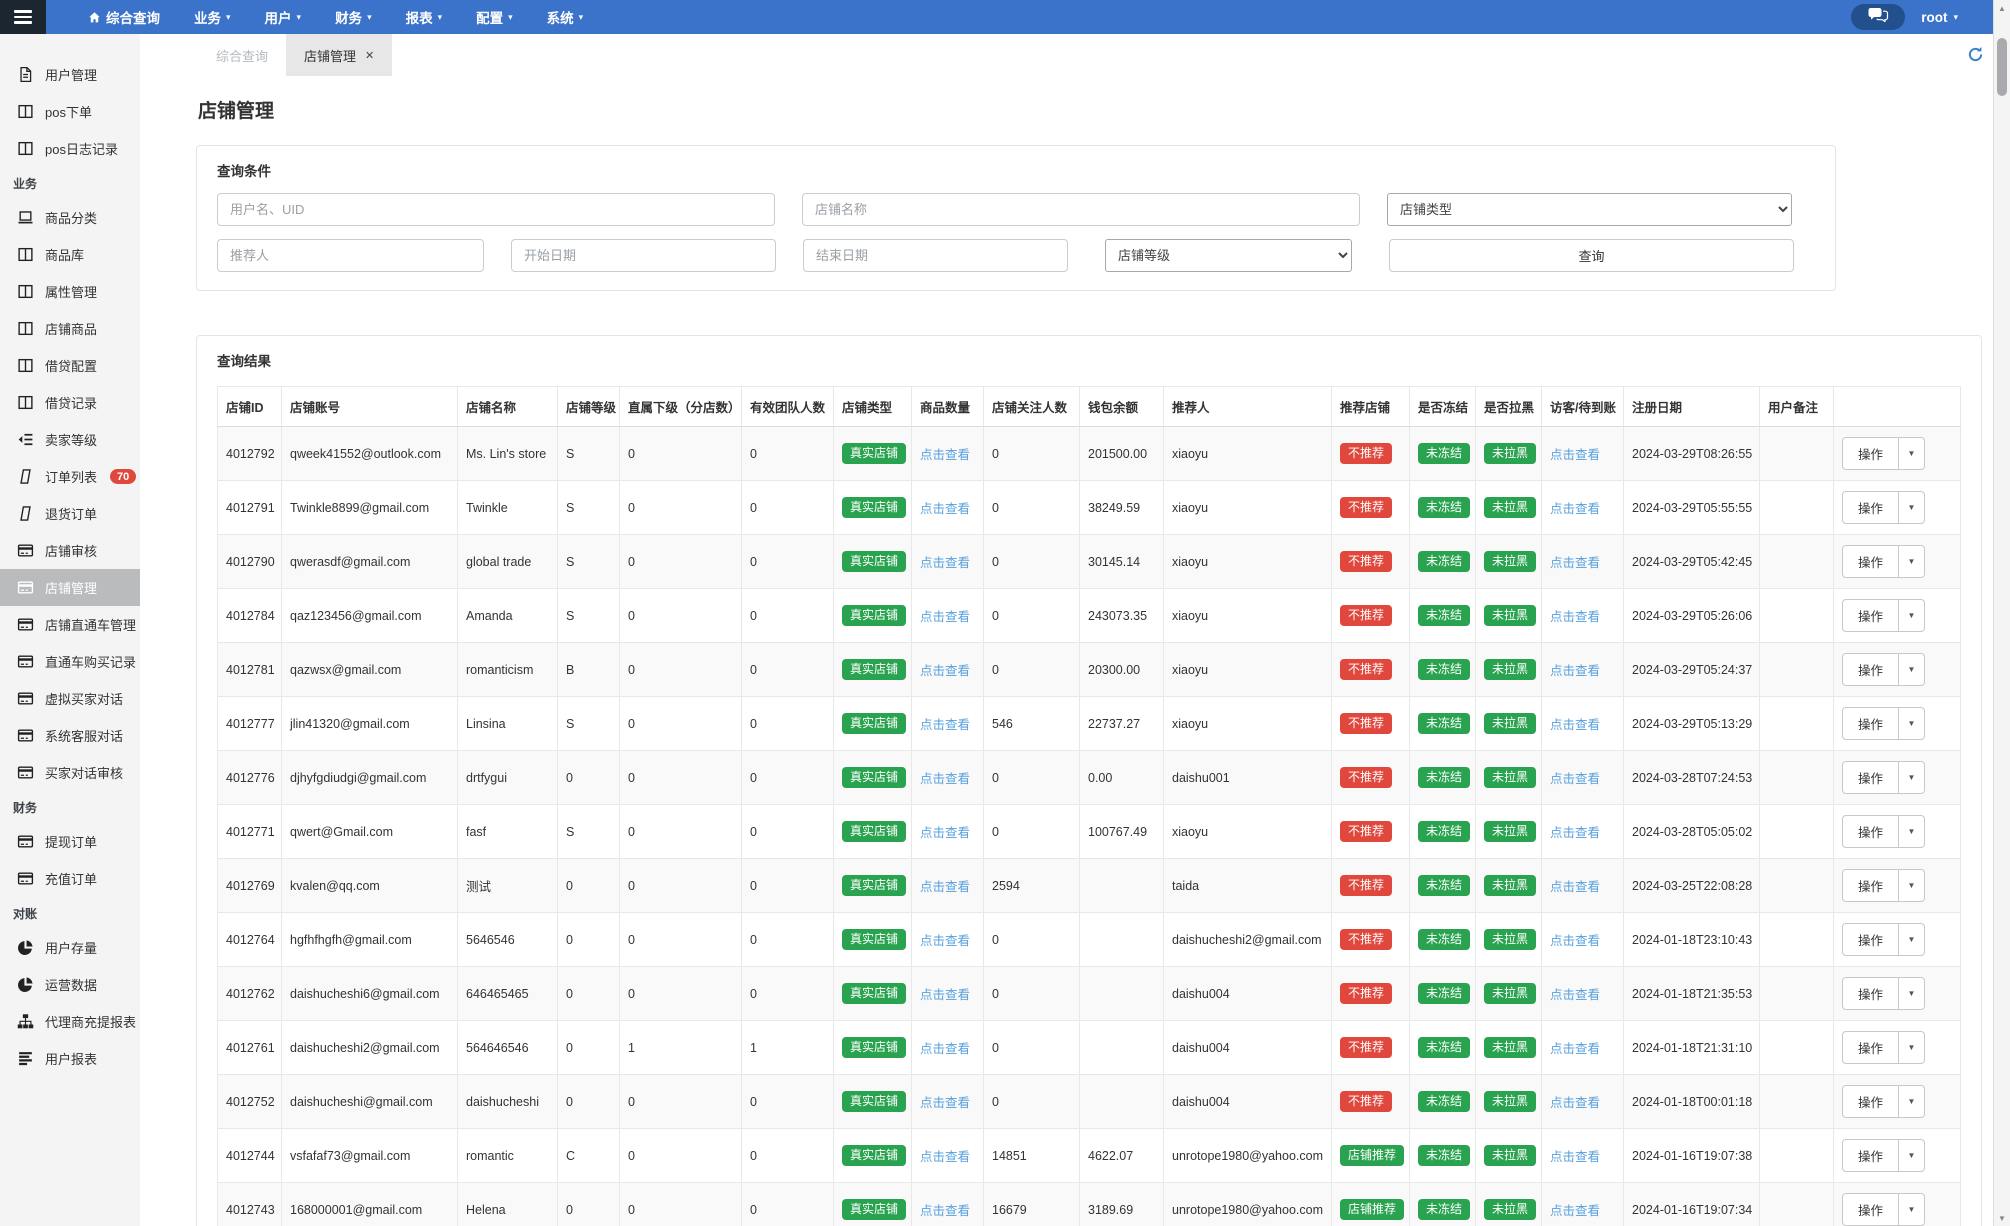  I want to click on vertical-scrollbar: ▲ ▼, so click(2001, 613).